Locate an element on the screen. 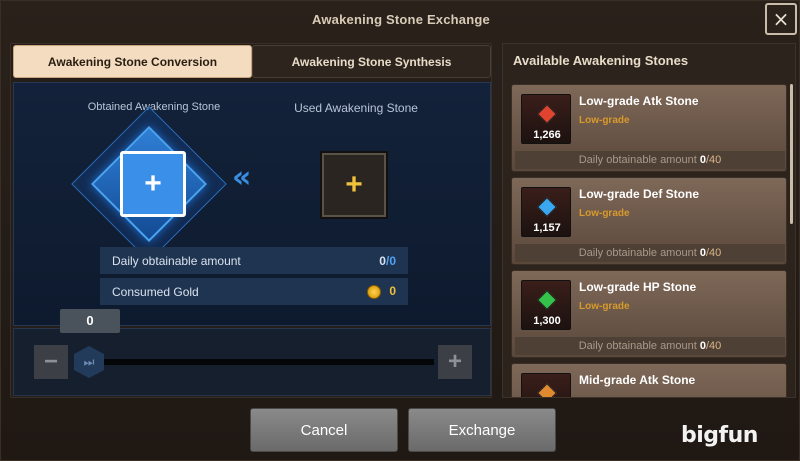 This screenshot has height=461, width=800. cancel-button: Cancel is located at coordinates (324, 430).